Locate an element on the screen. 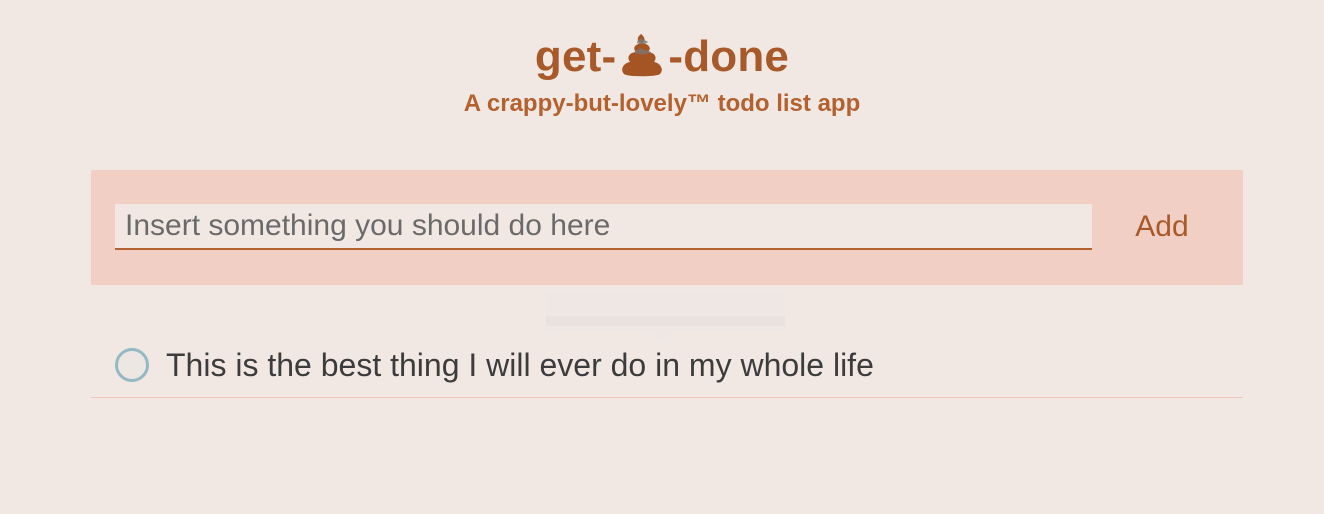 Image resolution: width=1324 pixels, height=514 pixels. title-prefix: get- is located at coordinates (575, 56).